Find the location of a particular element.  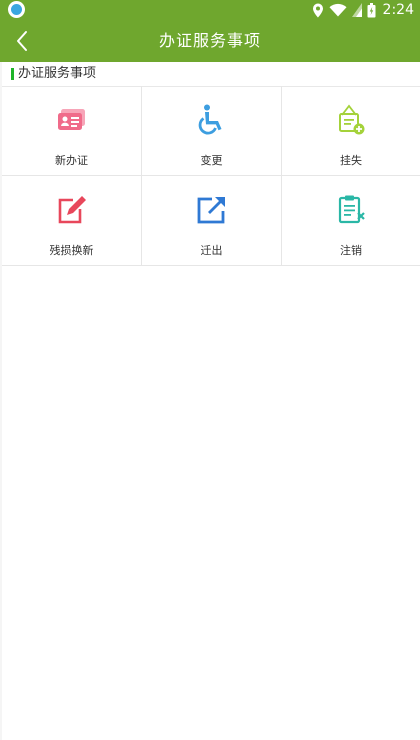

service-tile-new-card: 新办证 is located at coordinates (72, 131).